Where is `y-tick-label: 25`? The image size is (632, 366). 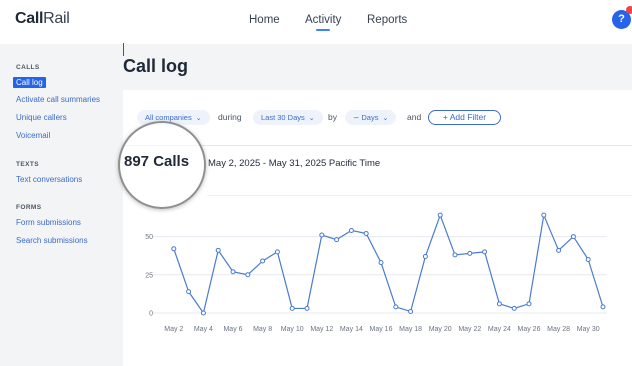
y-tick-label: 25 is located at coordinates (149, 275).